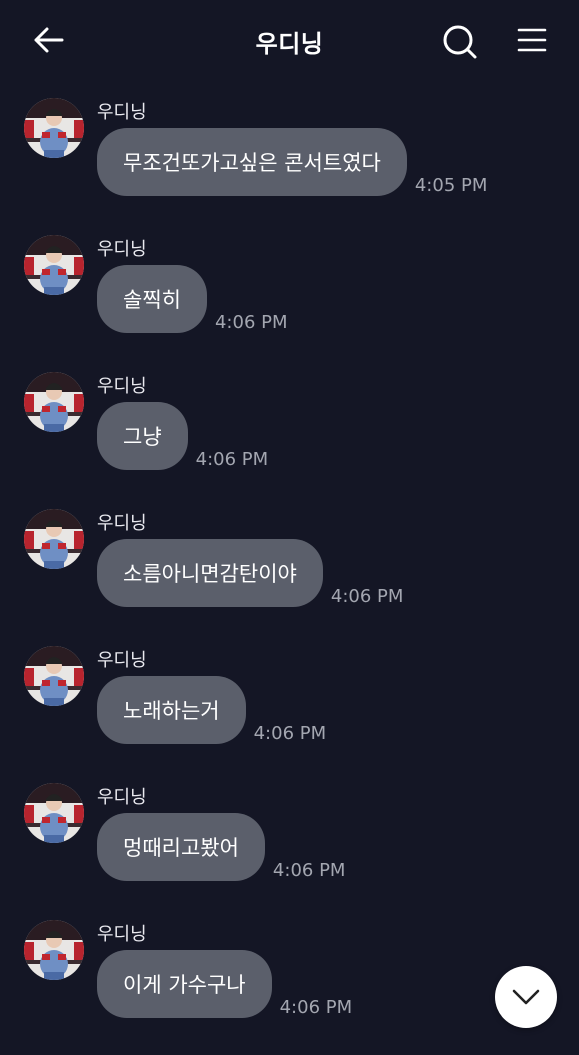 This screenshot has height=1055, width=579. Describe the element at coordinates (152, 299) in the screenshot. I see `message-bubble: 솔찍히` at that location.